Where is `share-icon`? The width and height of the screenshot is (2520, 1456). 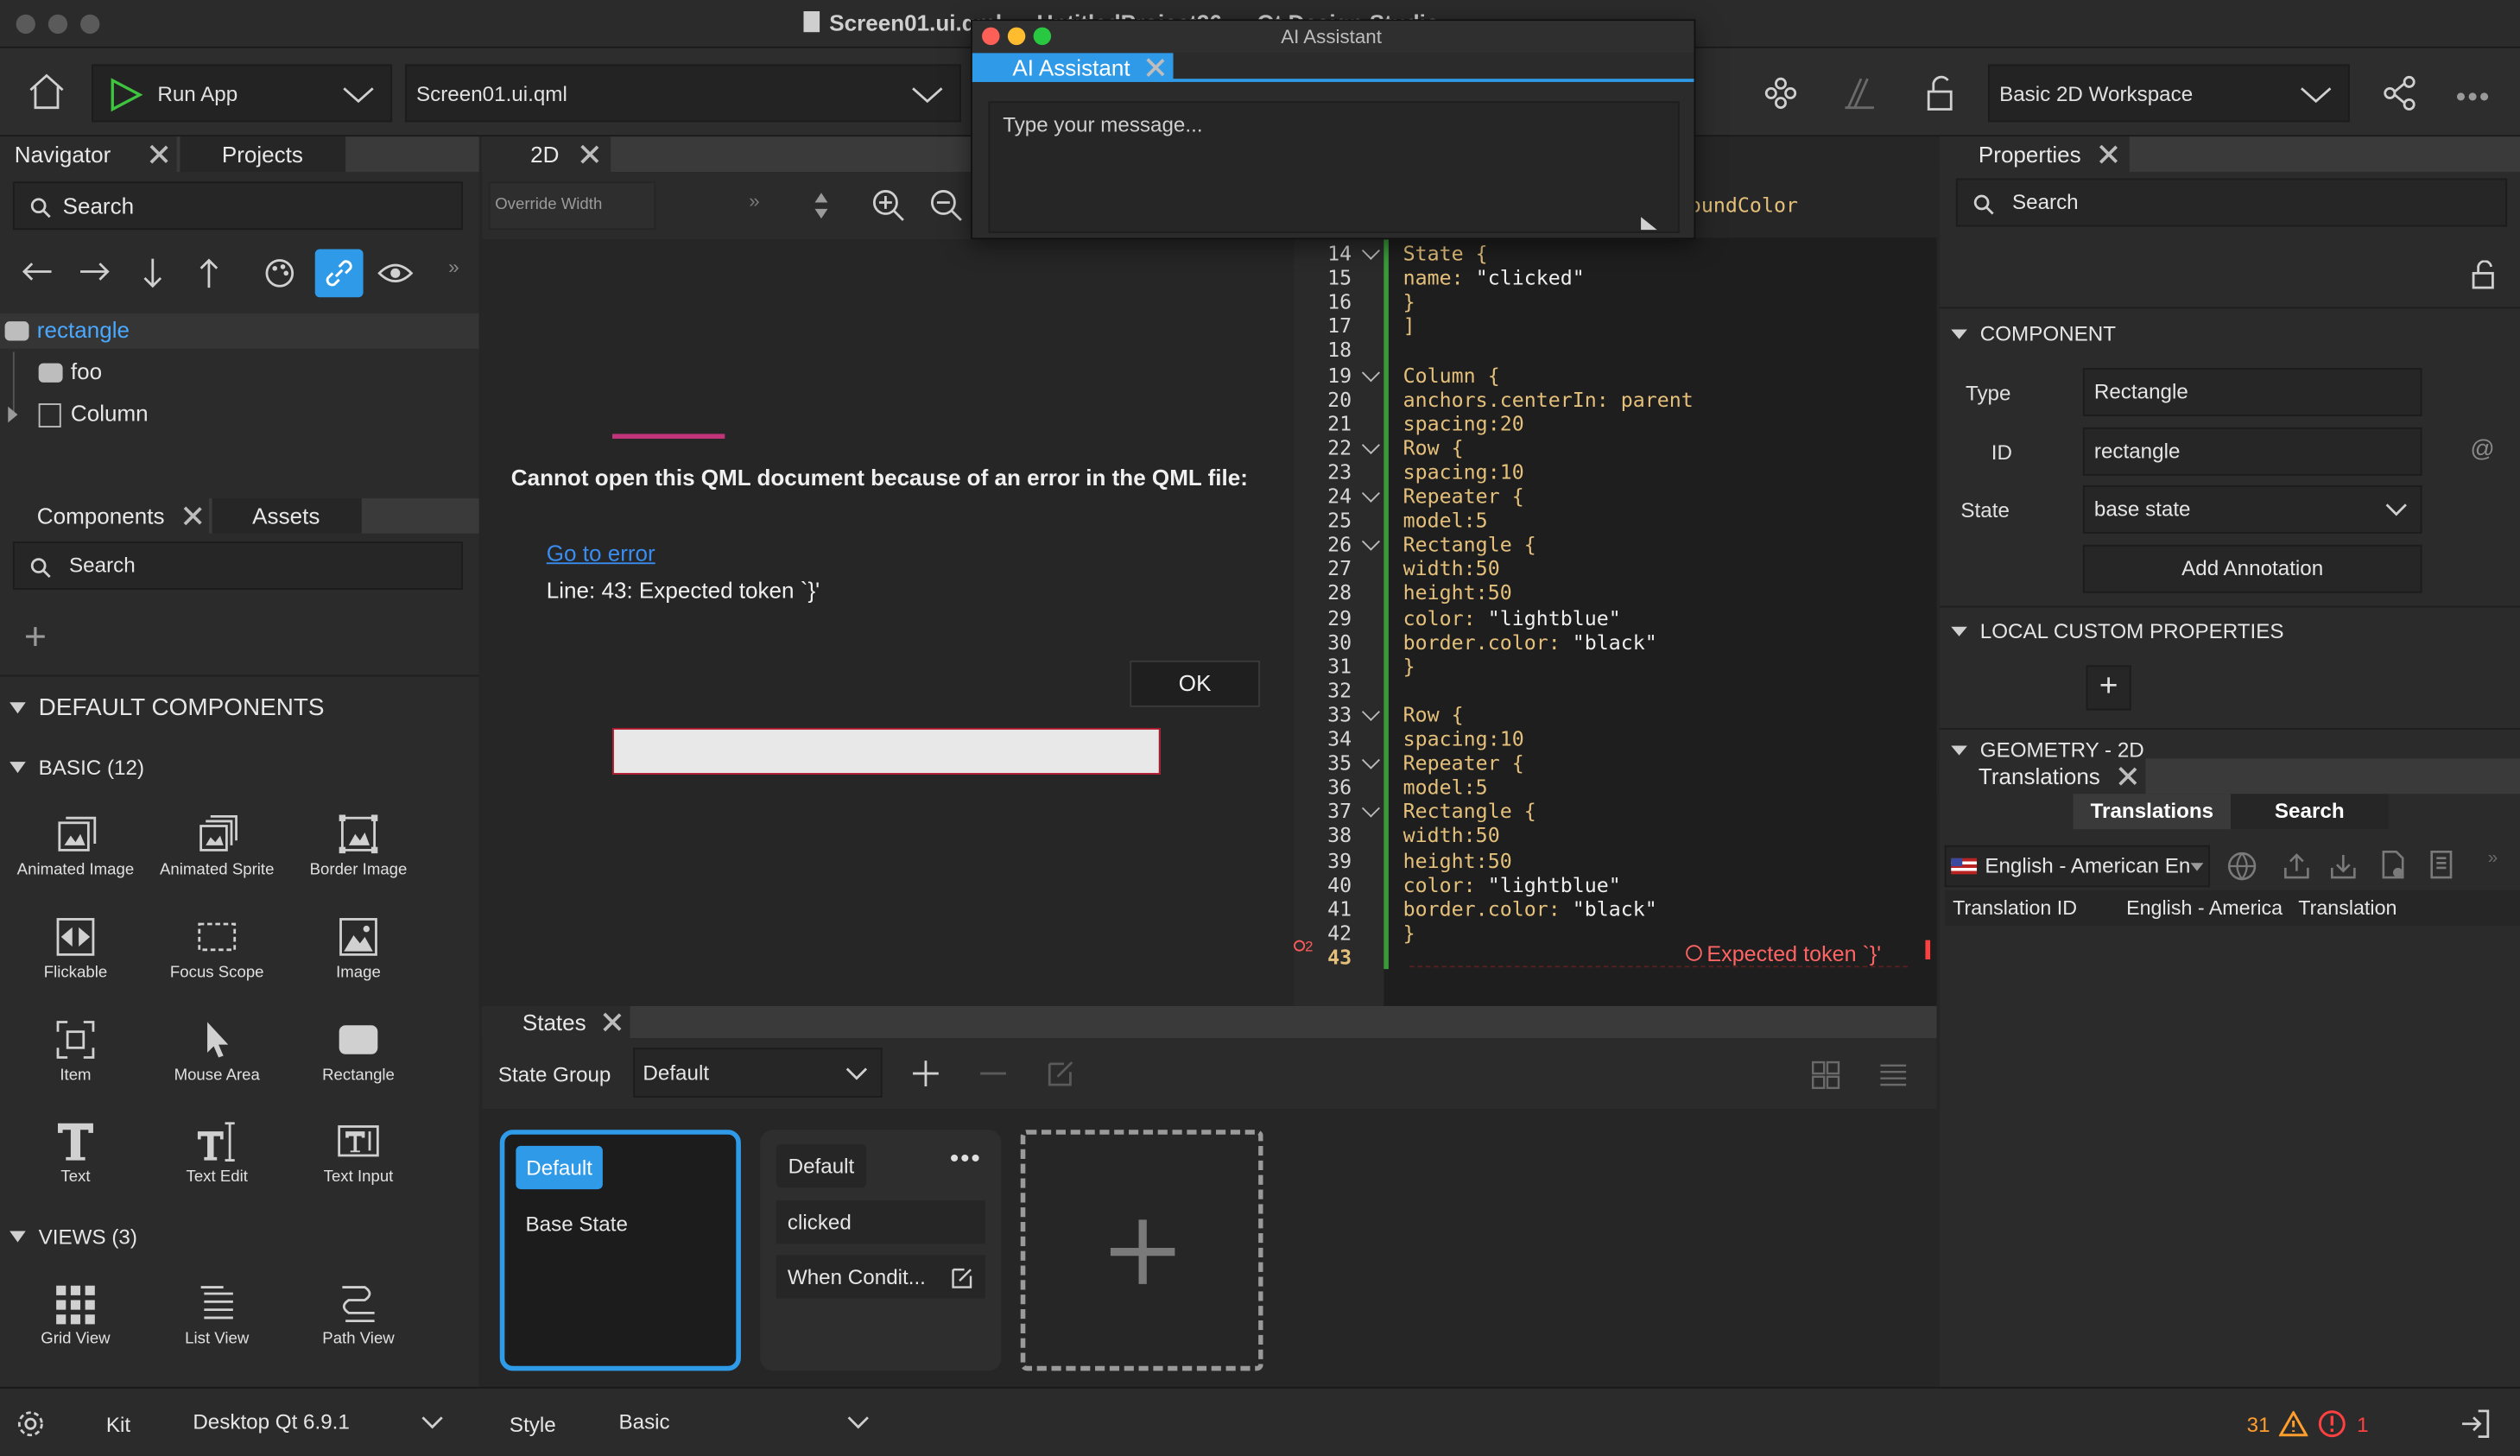
share-icon is located at coordinates (2400, 93).